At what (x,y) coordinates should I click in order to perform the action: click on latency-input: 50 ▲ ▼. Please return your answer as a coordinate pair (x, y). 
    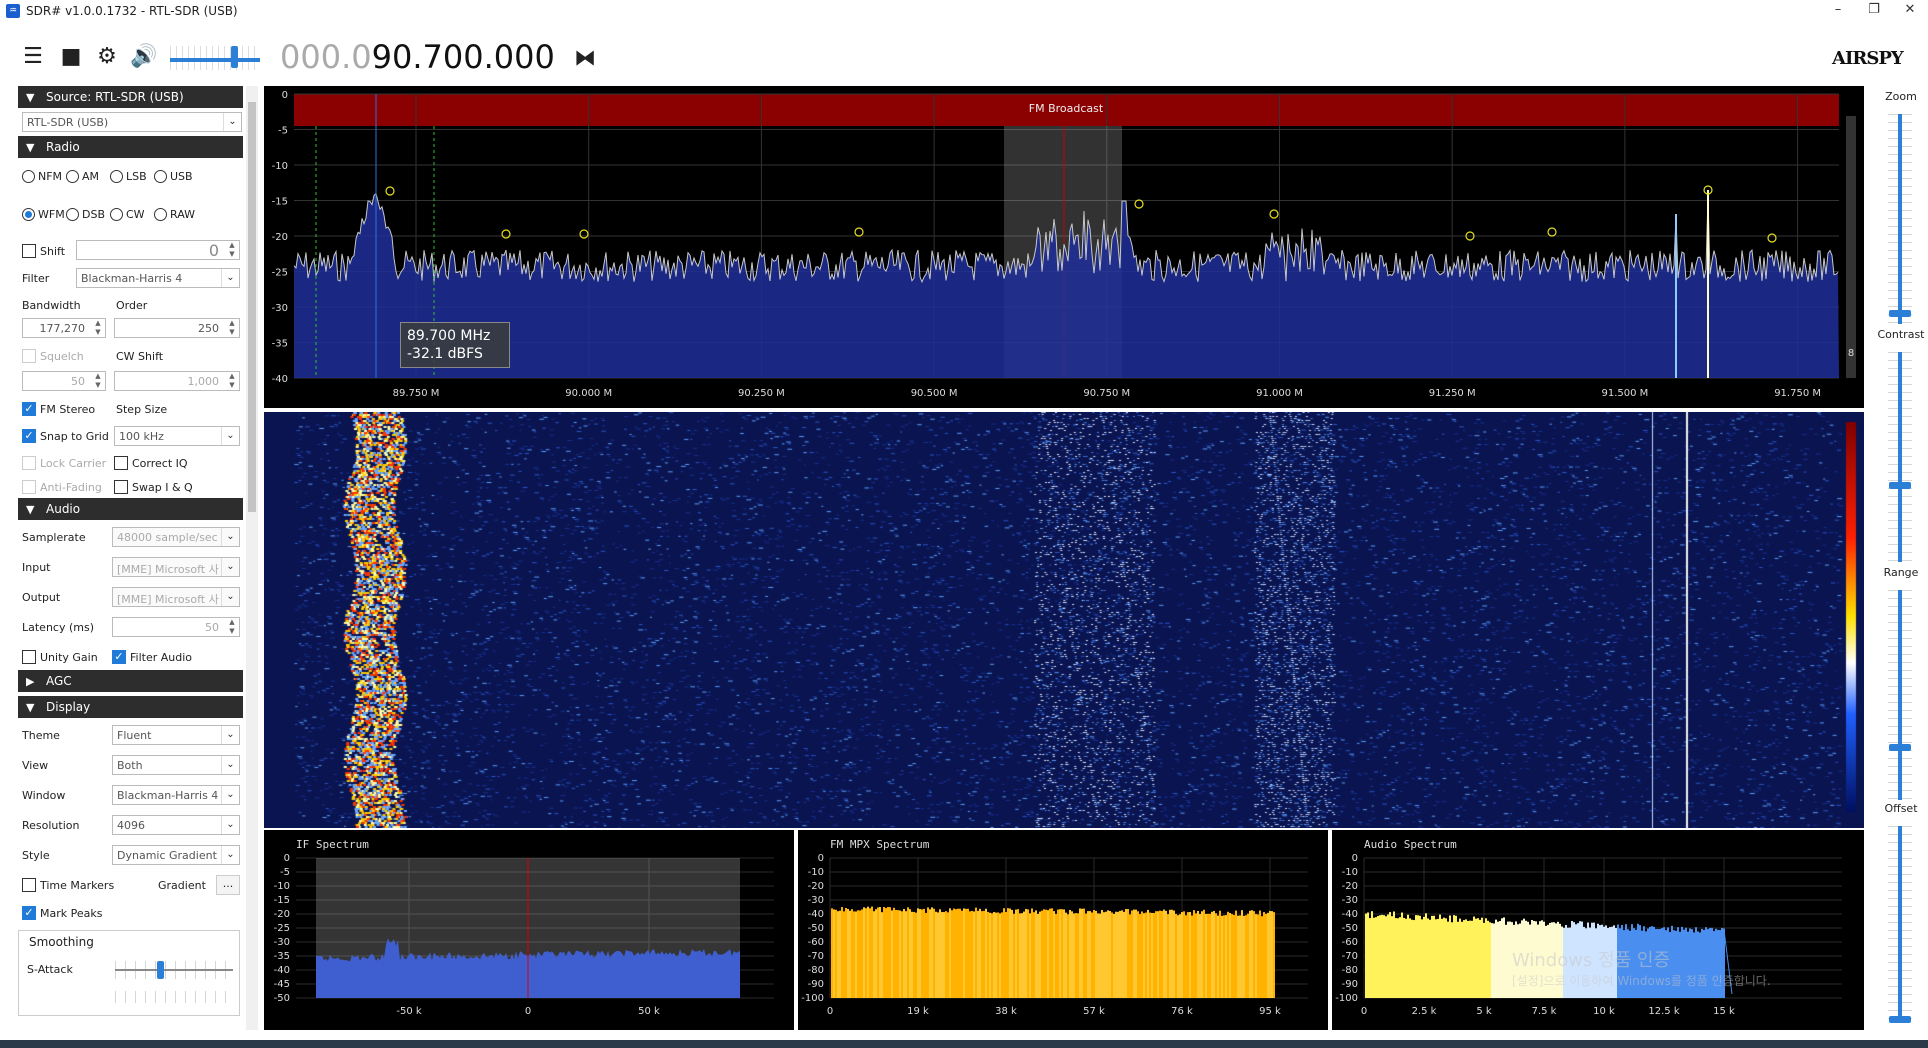
    Looking at the image, I should click on (176, 627).